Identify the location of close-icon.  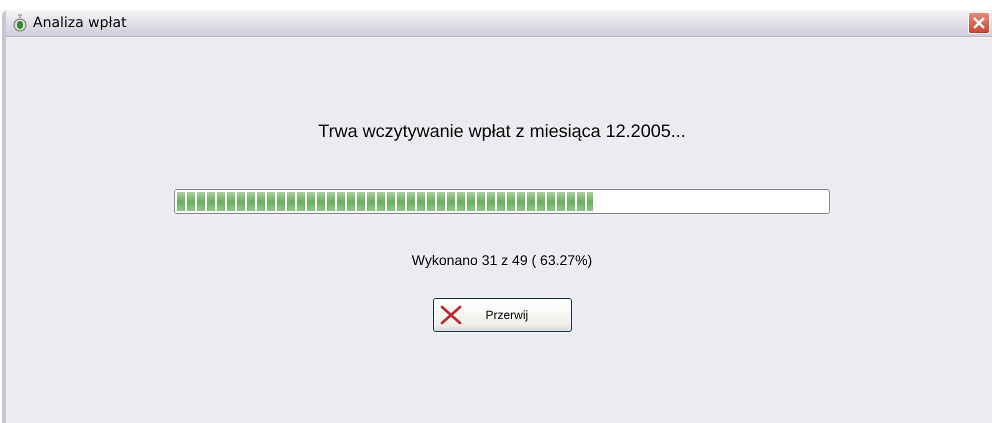
(979, 23).